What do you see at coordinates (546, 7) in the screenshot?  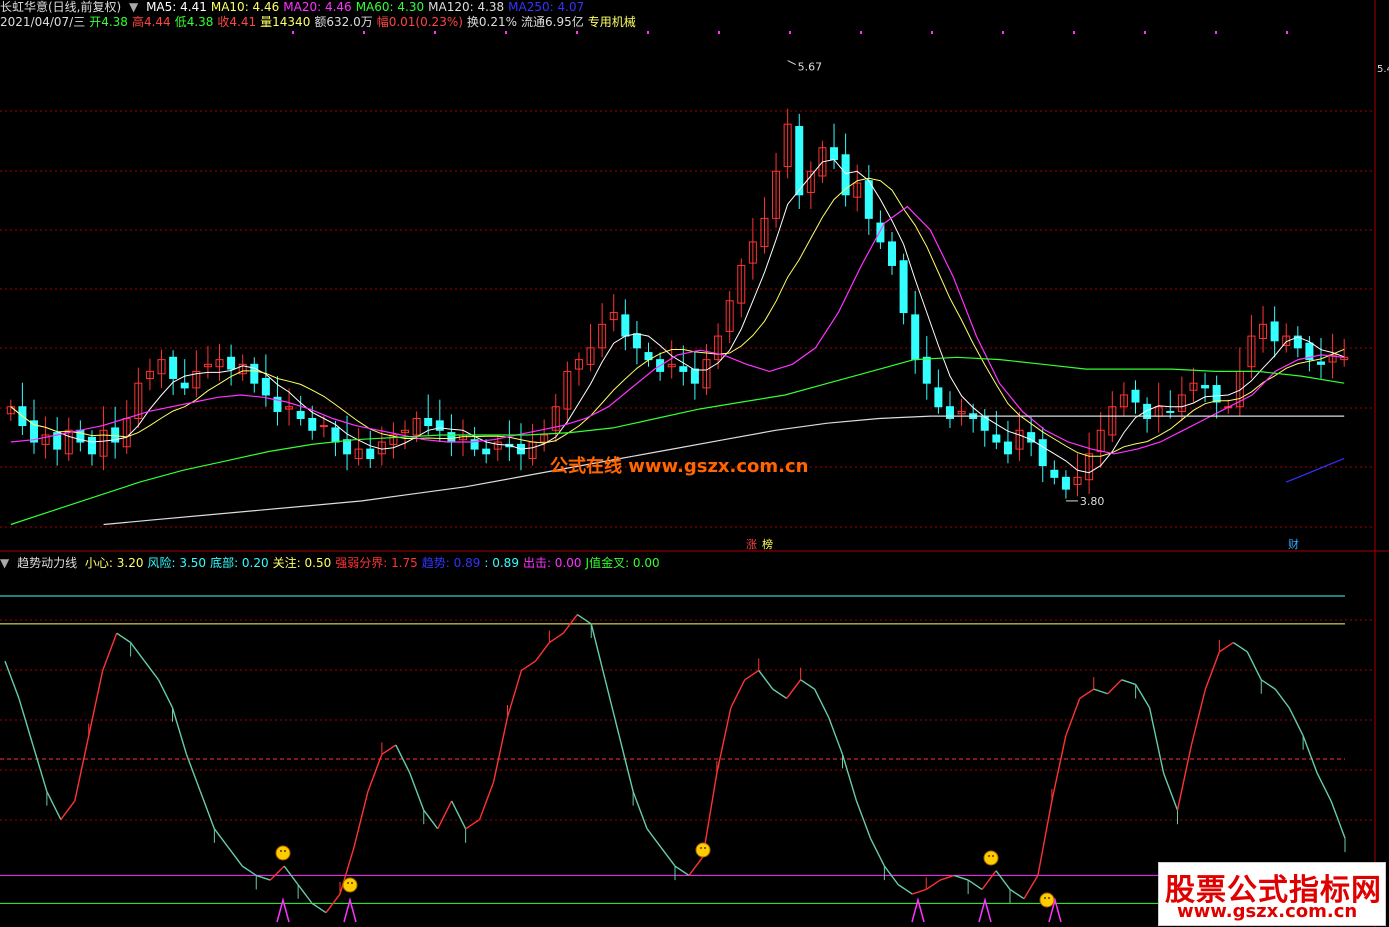 I see `ma-readout: MA250: 4.07` at bounding box center [546, 7].